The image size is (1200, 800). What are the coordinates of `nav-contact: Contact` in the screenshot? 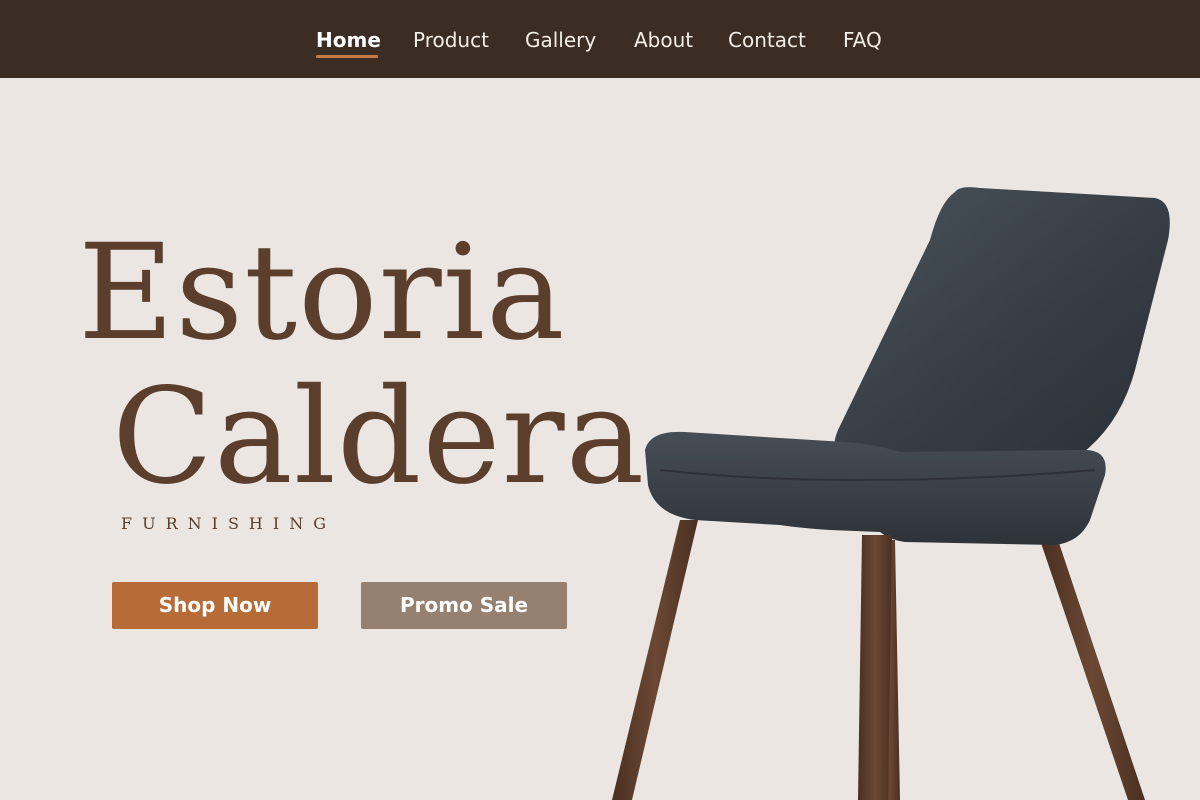 It's located at (767, 40).